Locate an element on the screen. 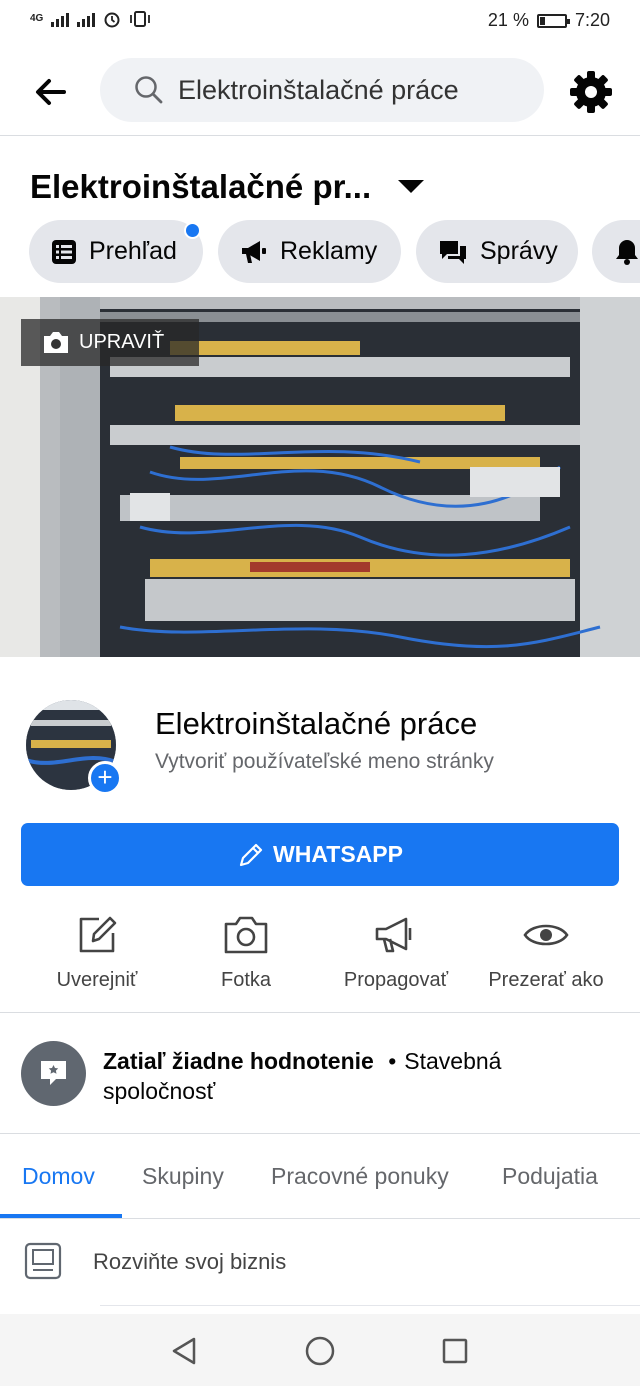 The height and width of the screenshot is (1386, 640). chip-messages: Správy is located at coordinates (497, 251).